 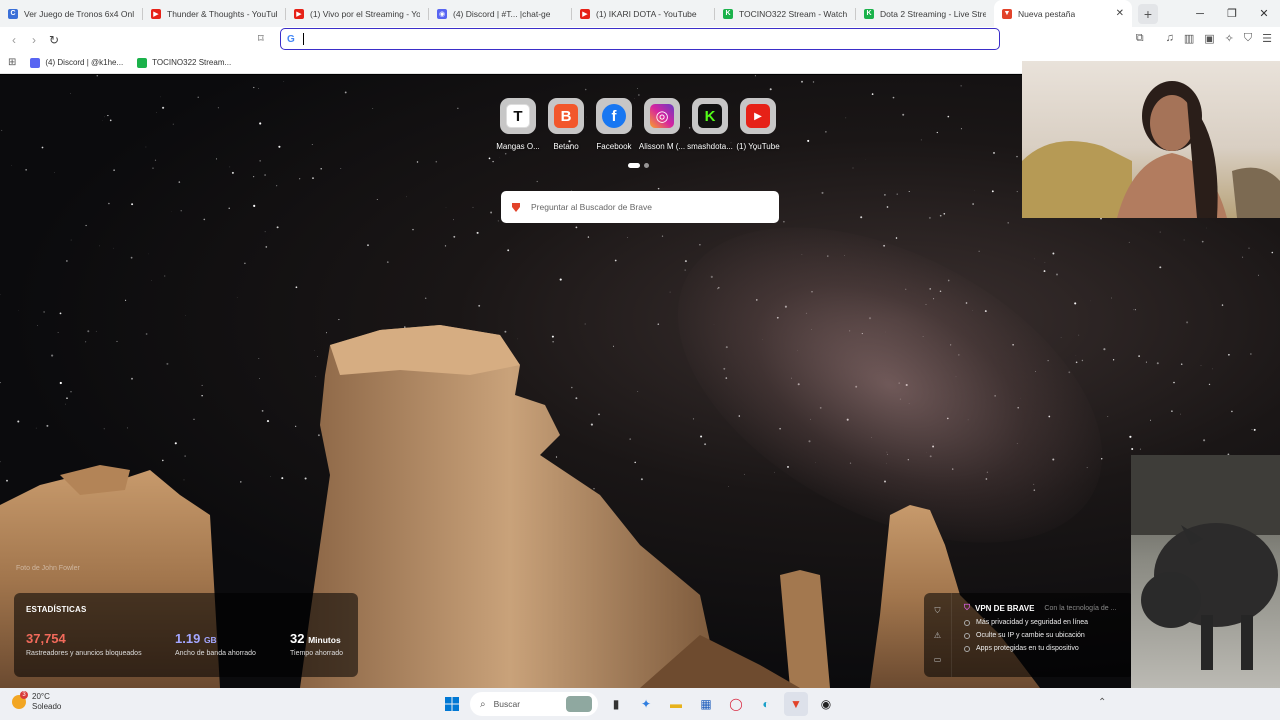 What do you see at coordinates (483, 704) in the screenshot?
I see `search-icon: ⌕` at bounding box center [483, 704].